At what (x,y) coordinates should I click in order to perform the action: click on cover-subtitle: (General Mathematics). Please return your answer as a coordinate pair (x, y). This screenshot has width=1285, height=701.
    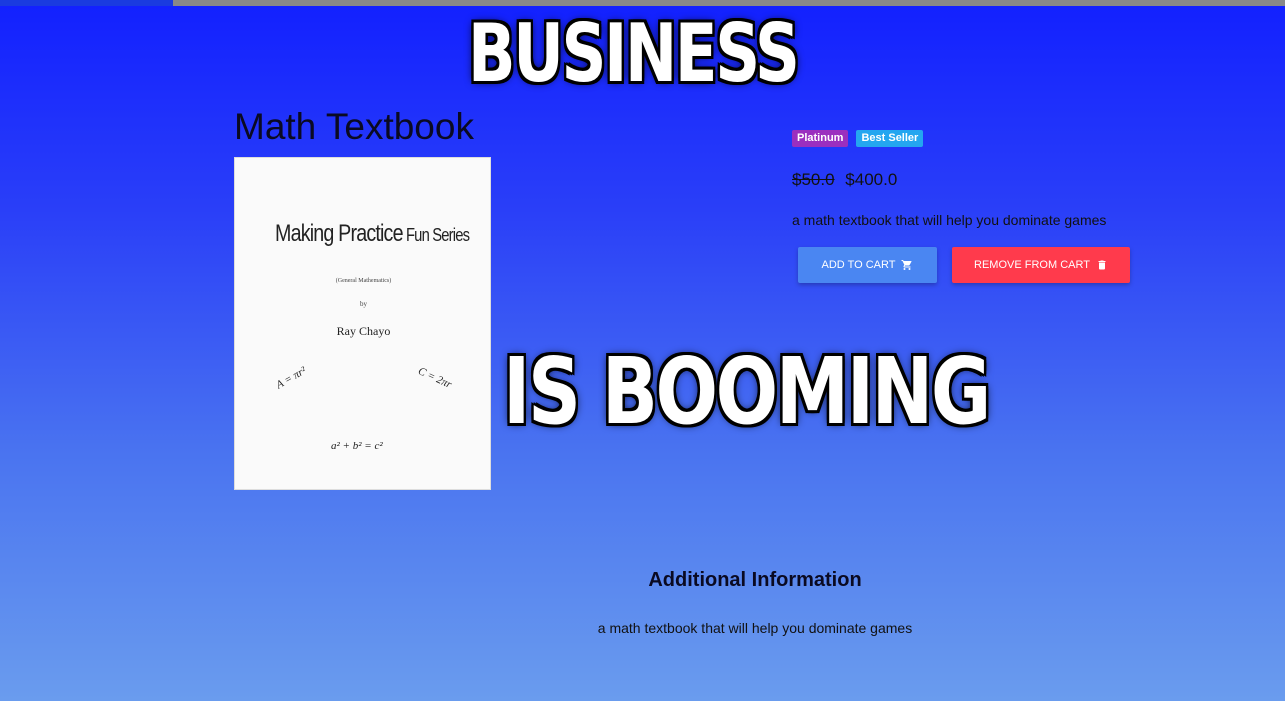
    Looking at the image, I should click on (363, 281).